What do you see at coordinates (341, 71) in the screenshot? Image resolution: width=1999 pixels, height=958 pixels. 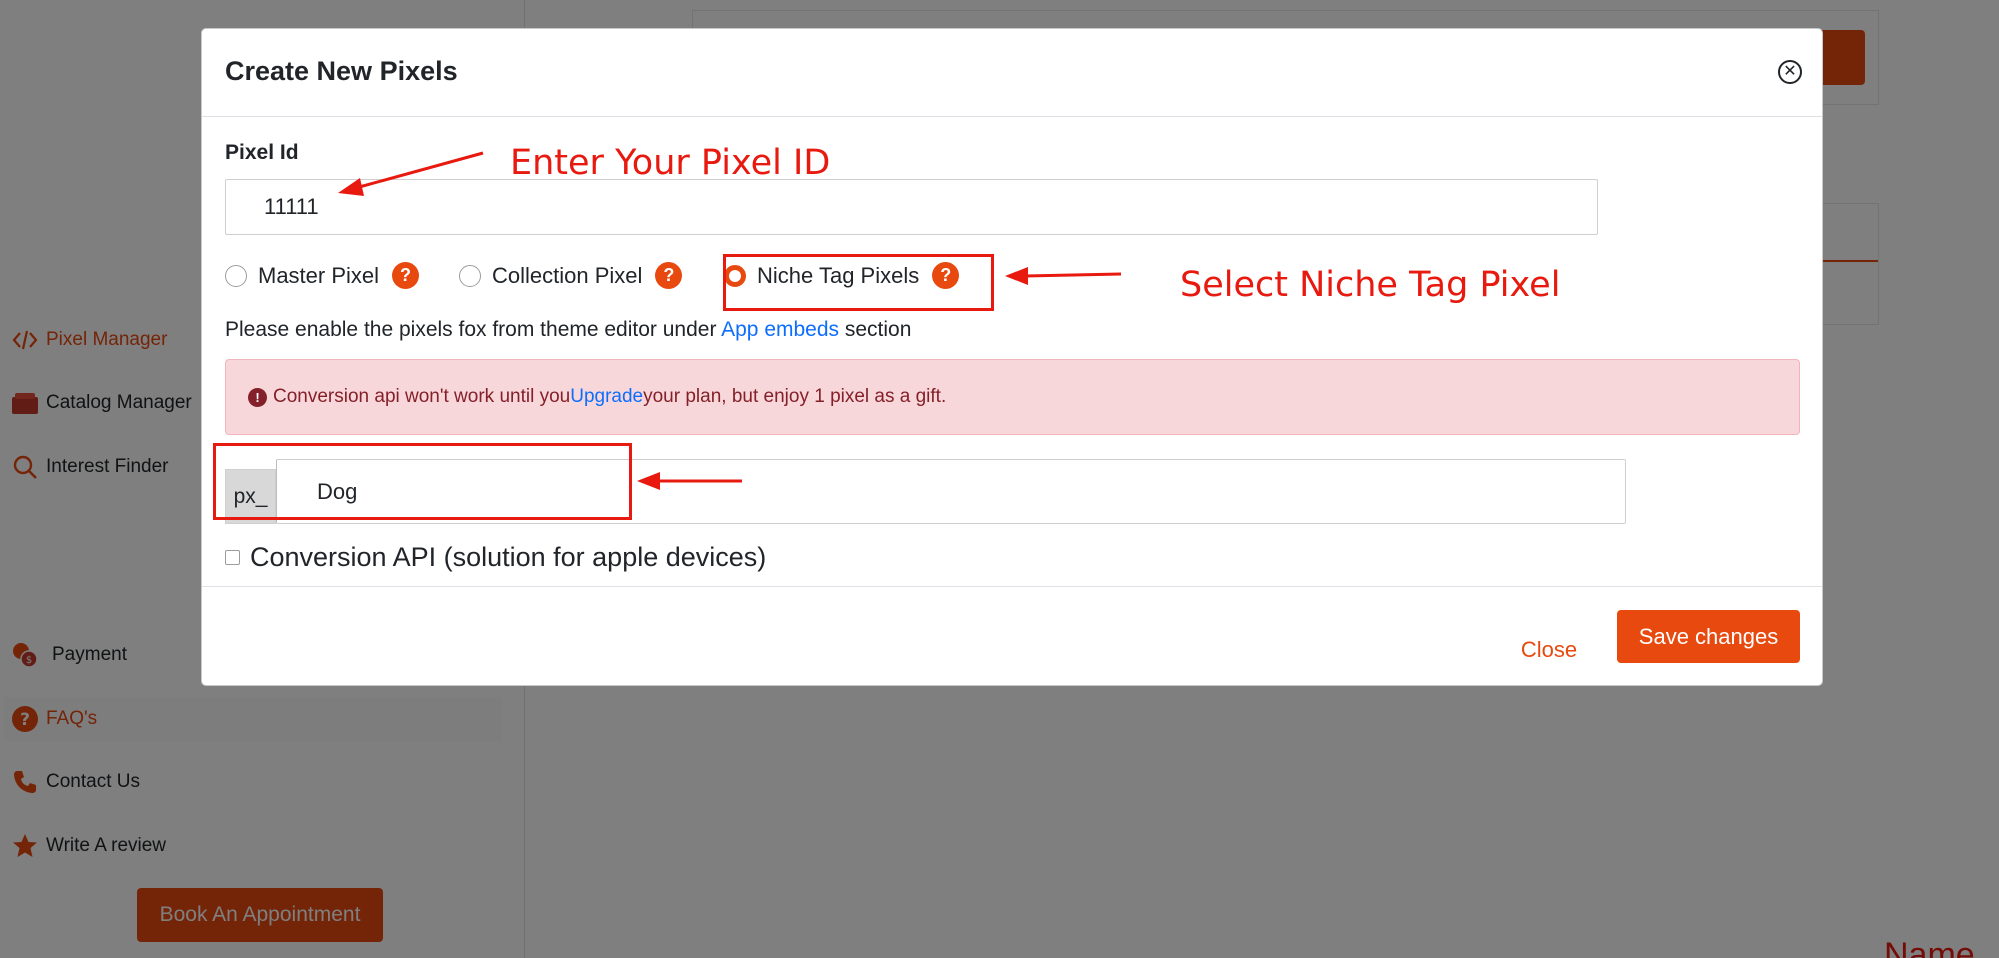 I see `modal-title: Create New Pixels` at bounding box center [341, 71].